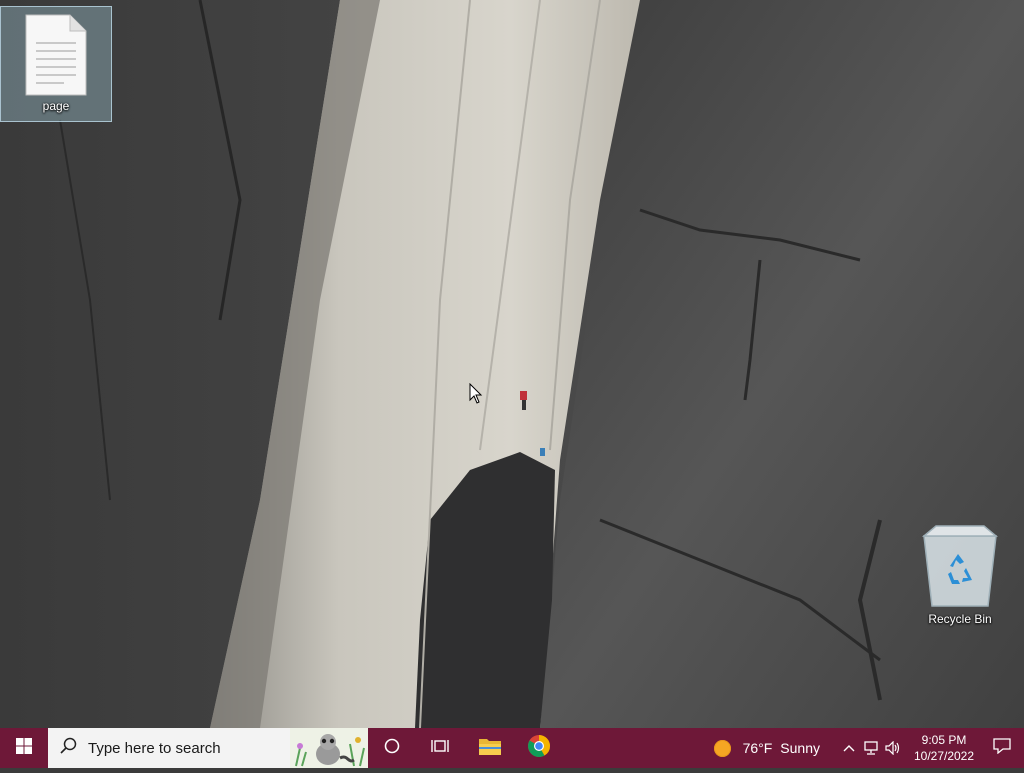  What do you see at coordinates (329, 748) in the screenshot?
I see `search-highlight-illustration-icon` at bounding box center [329, 748].